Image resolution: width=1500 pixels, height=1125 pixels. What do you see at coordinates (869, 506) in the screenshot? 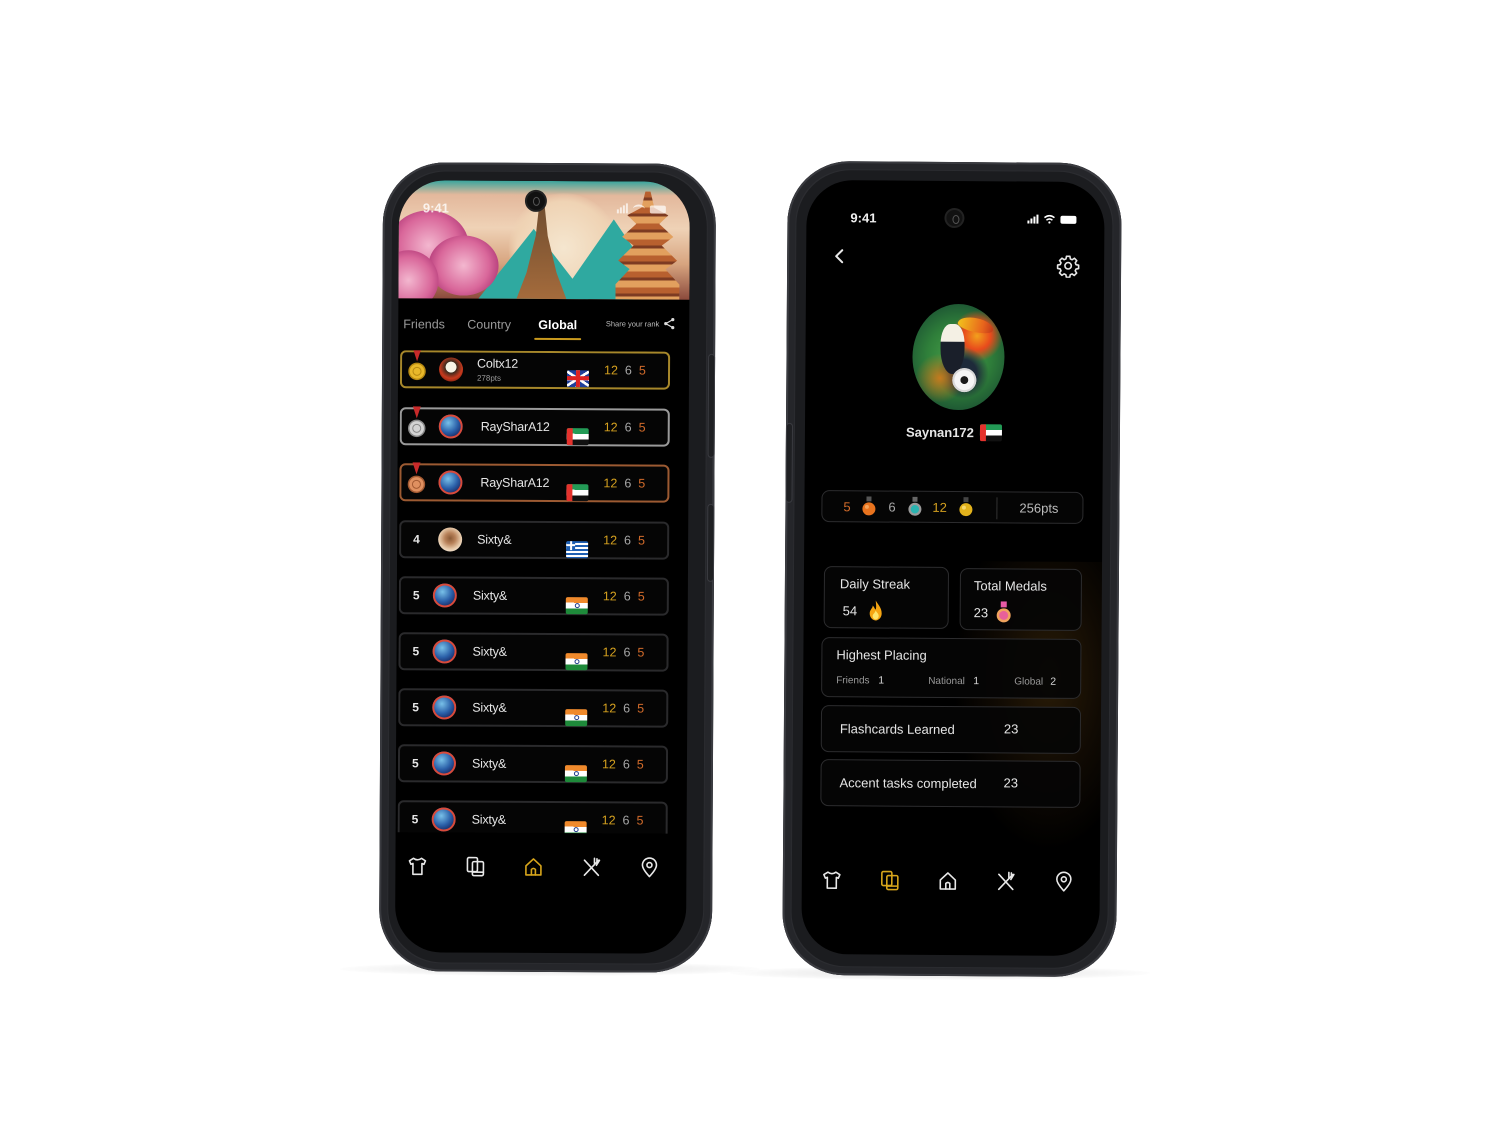
I see `bronze-potion-icon` at bounding box center [869, 506].